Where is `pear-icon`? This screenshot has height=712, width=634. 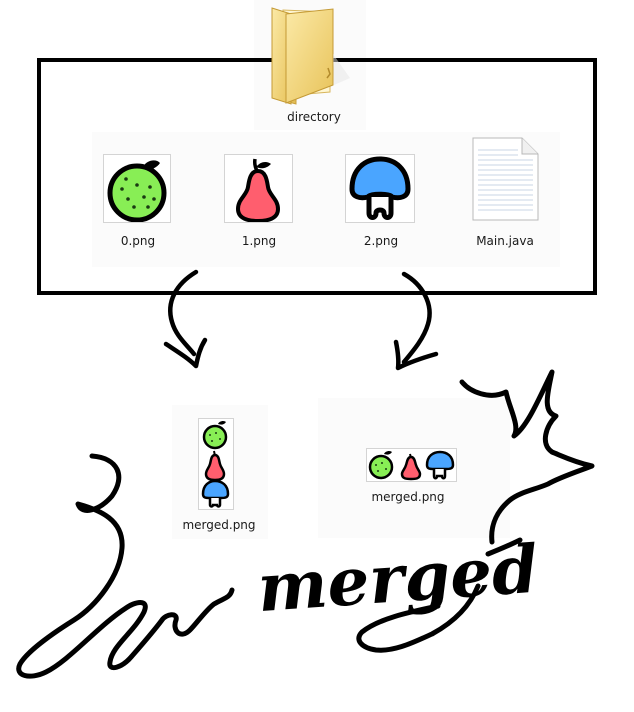 pear-icon is located at coordinates (258, 191).